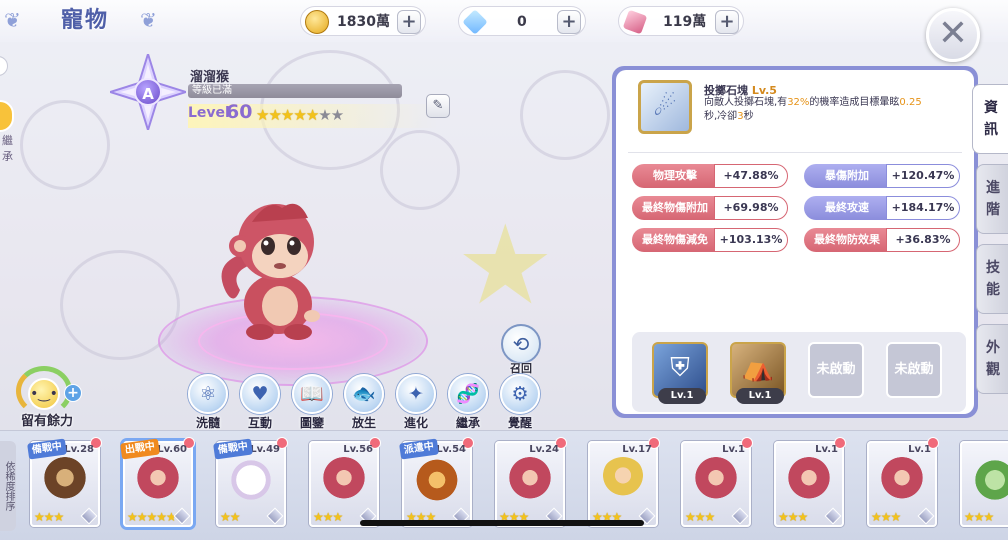 This screenshot has width=1008, height=540. I want to click on handbook-button: 📖 圖鑒, so click(312, 402).